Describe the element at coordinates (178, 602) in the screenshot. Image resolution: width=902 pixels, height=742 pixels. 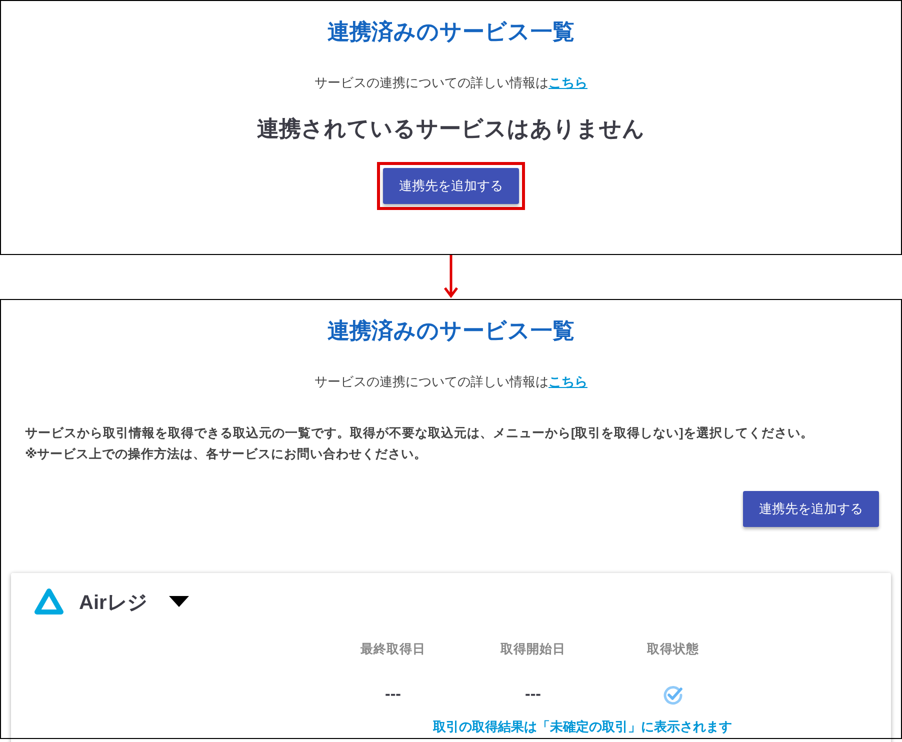
I see `caret-icon` at that location.